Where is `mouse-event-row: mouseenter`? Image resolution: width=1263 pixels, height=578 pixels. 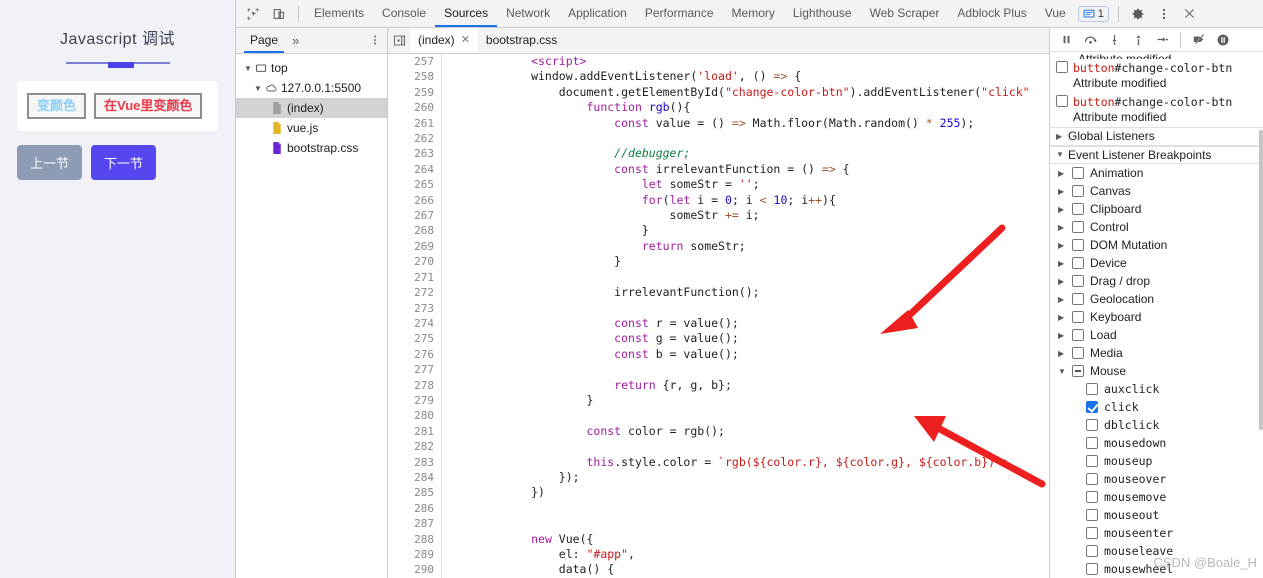 mouse-event-row: mouseenter is located at coordinates (1156, 533).